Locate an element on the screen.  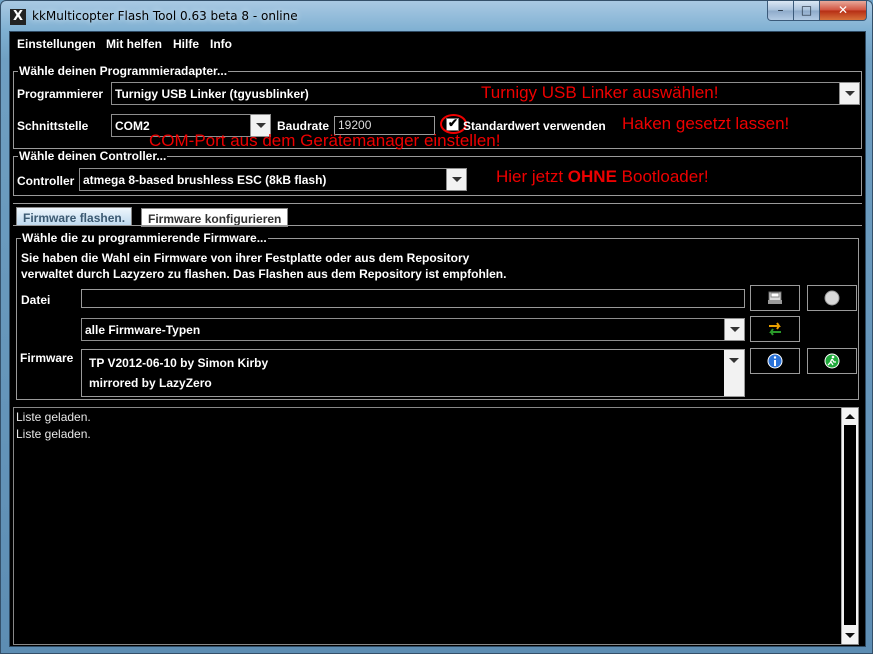
log-scrollbar is located at coordinates (849, 526).